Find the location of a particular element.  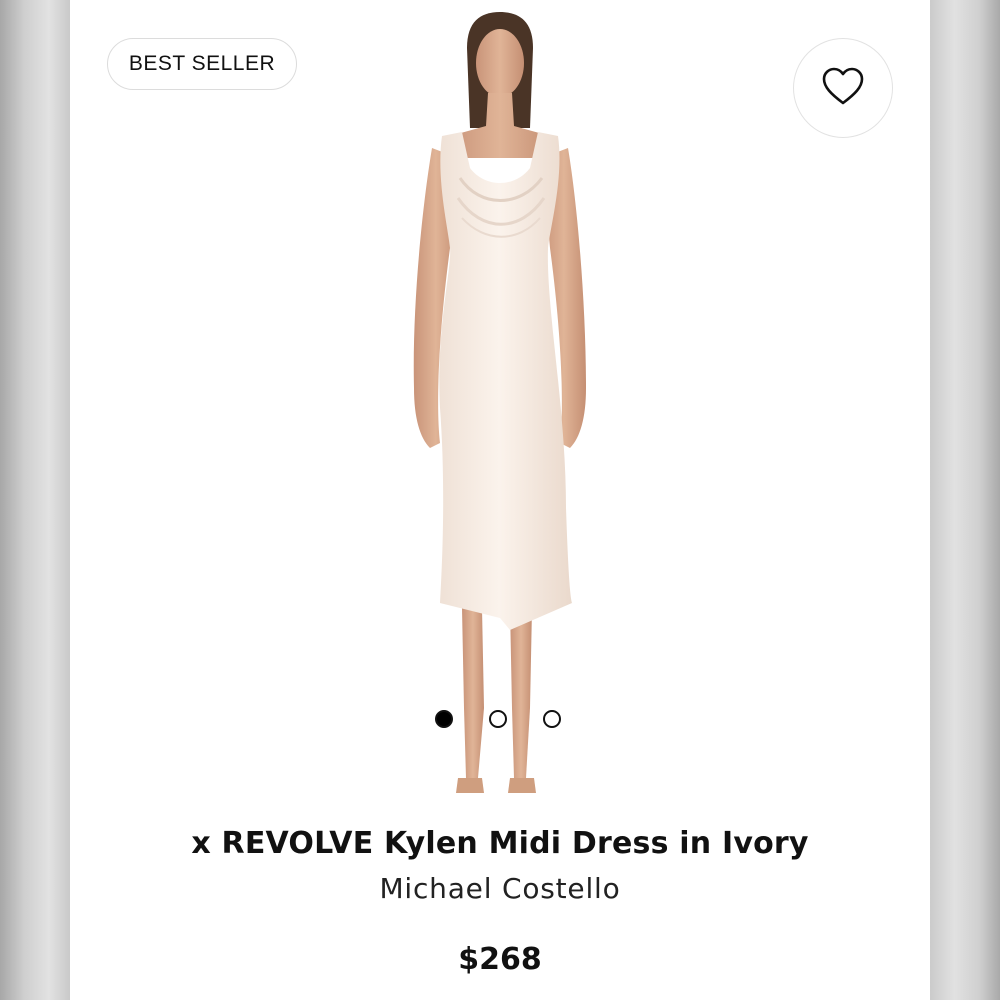

best-seller-badge: BEST SELLER is located at coordinates (202, 64).